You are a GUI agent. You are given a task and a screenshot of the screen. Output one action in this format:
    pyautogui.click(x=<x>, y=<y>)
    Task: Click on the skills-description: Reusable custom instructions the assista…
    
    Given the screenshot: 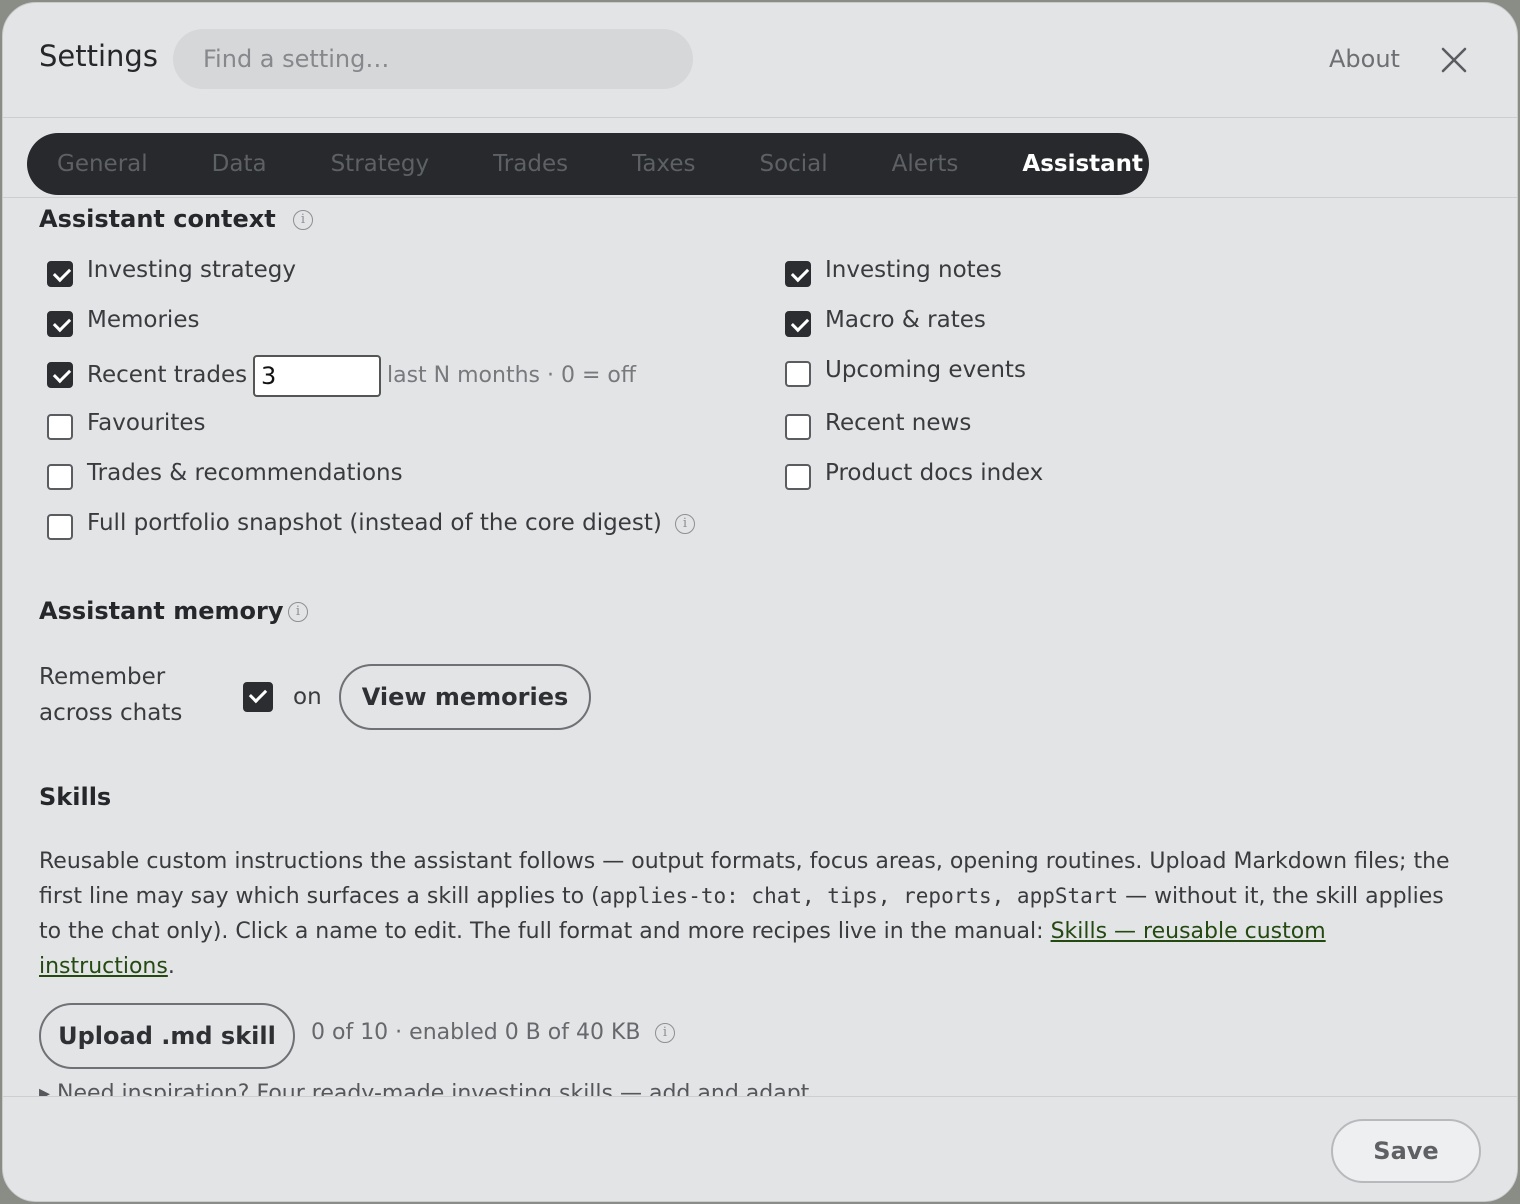 What is the action you would take?
    pyautogui.click(x=749, y=914)
    